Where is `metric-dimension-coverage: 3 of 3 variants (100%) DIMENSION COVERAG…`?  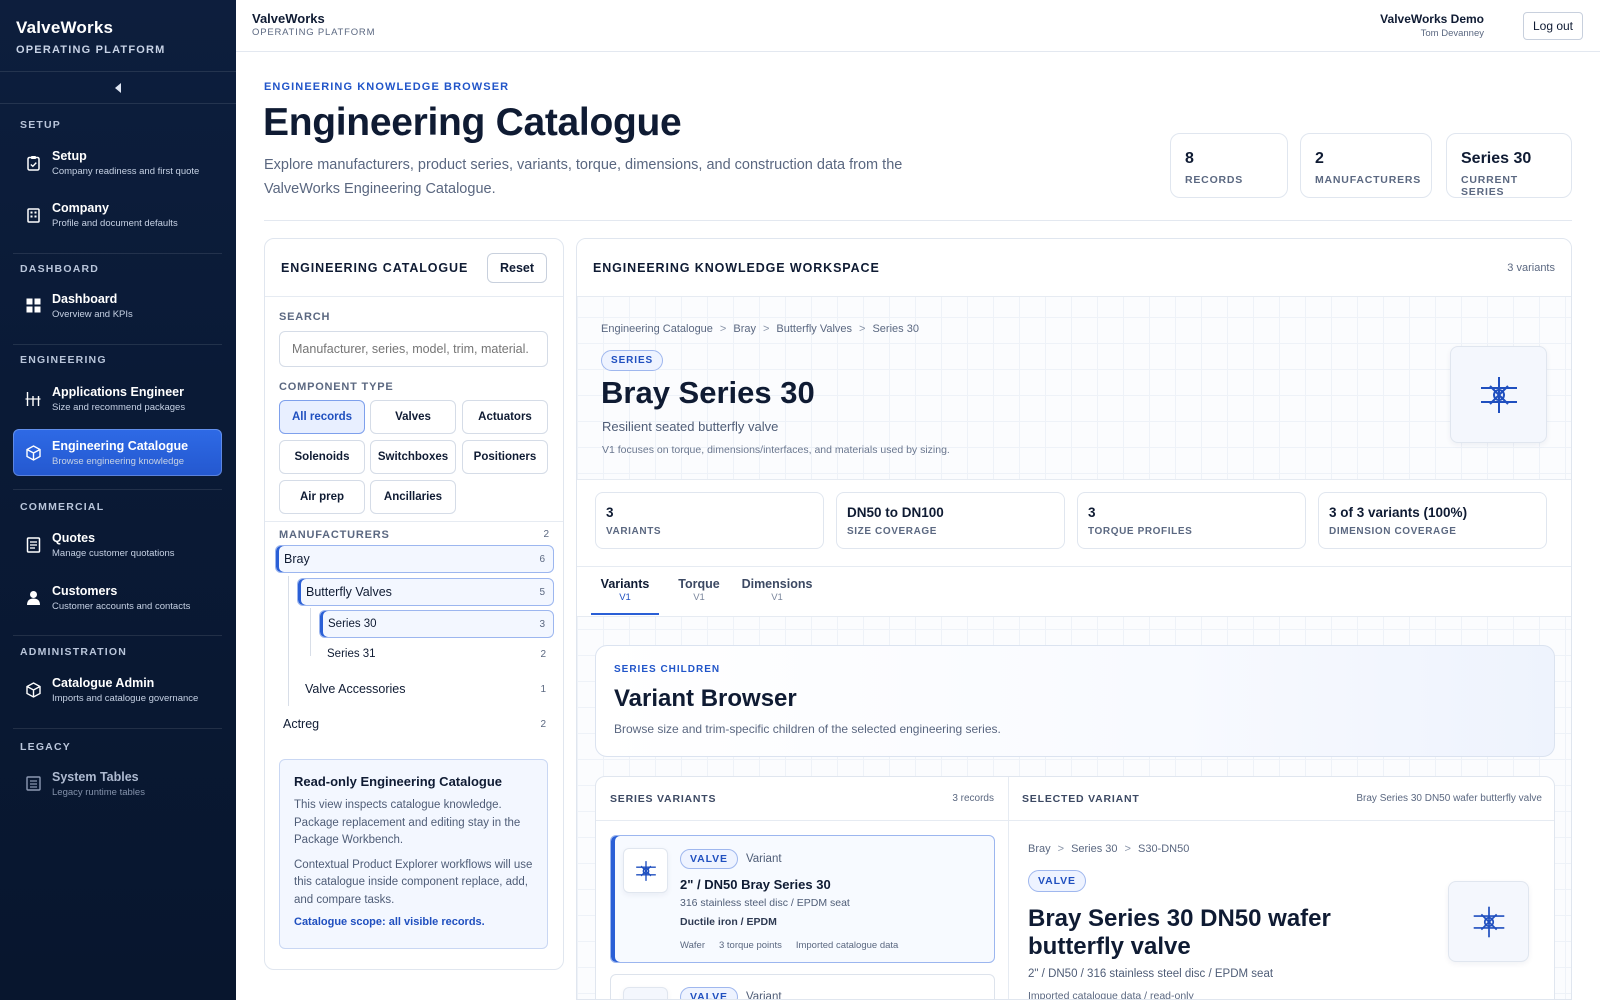 metric-dimension-coverage: 3 of 3 variants (100%) DIMENSION COVERAG… is located at coordinates (1432, 520).